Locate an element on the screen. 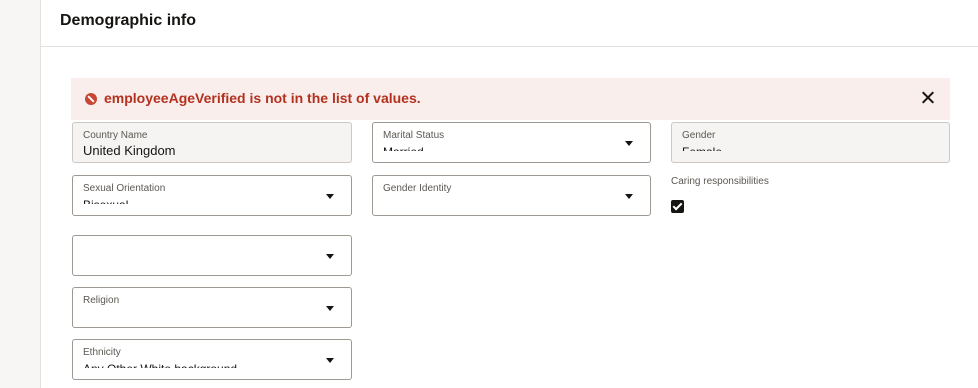 The height and width of the screenshot is (388, 978). redacted-select is located at coordinates (212, 255).